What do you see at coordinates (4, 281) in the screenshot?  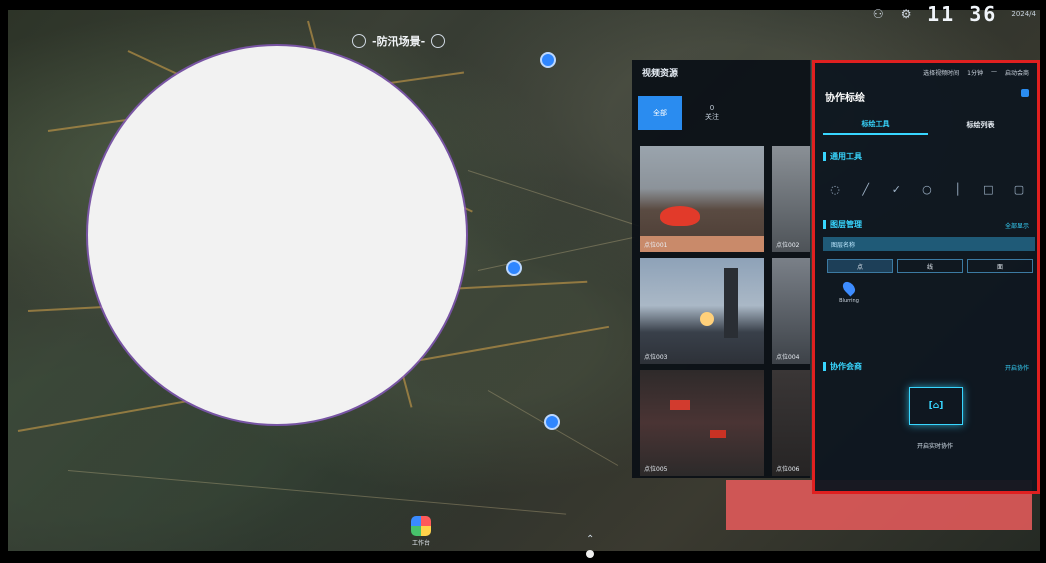 I see `letterbox-left` at bounding box center [4, 281].